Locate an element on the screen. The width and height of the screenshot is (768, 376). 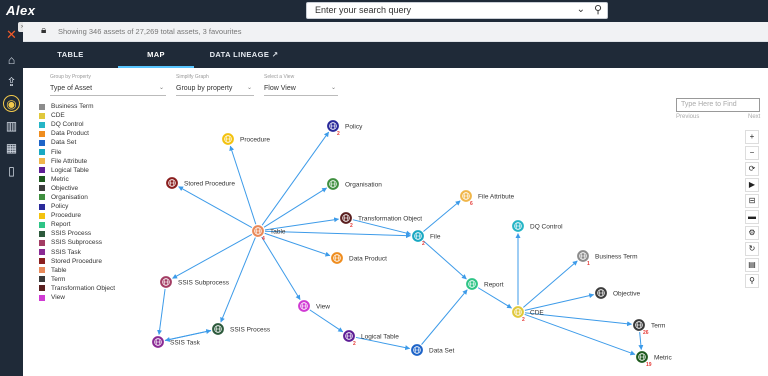
node-count-badge: 1 is located at coordinates (588, 264).